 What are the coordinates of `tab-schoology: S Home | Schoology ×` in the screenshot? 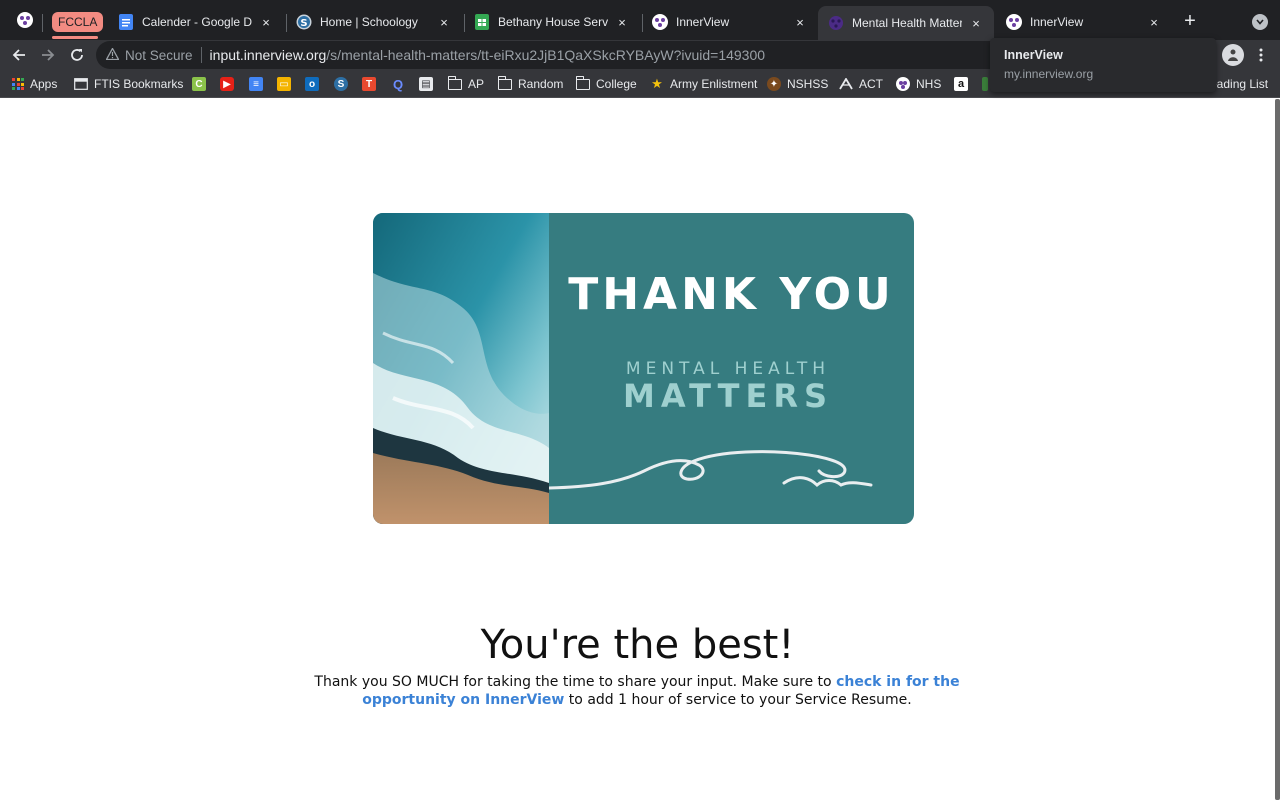 It's located at (374, 22).